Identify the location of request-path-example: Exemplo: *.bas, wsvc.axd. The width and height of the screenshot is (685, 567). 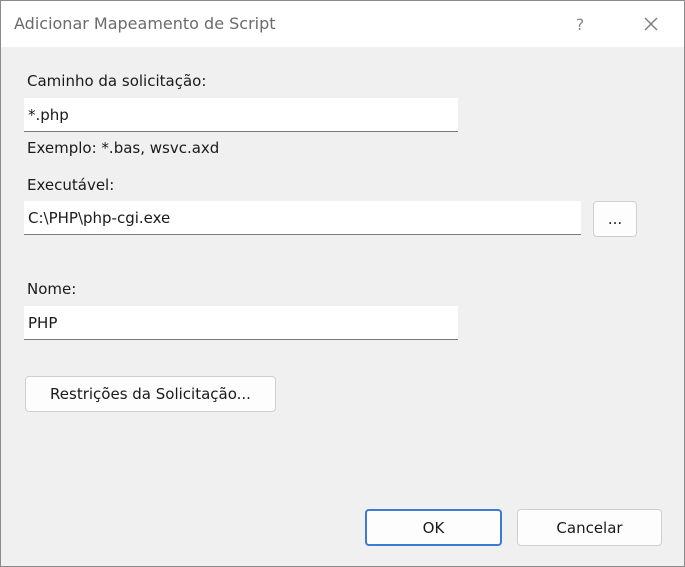
(123, 148).